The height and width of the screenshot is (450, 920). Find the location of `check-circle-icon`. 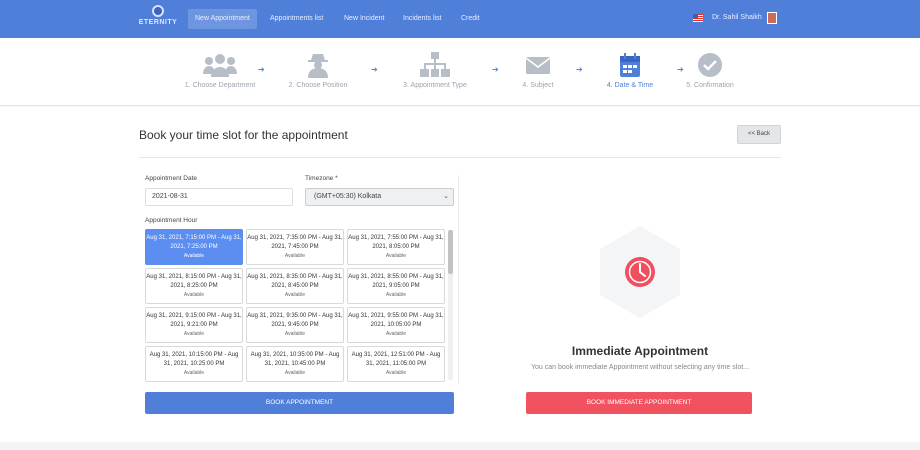

check-circle-icon is located at coordinates (710, 65).